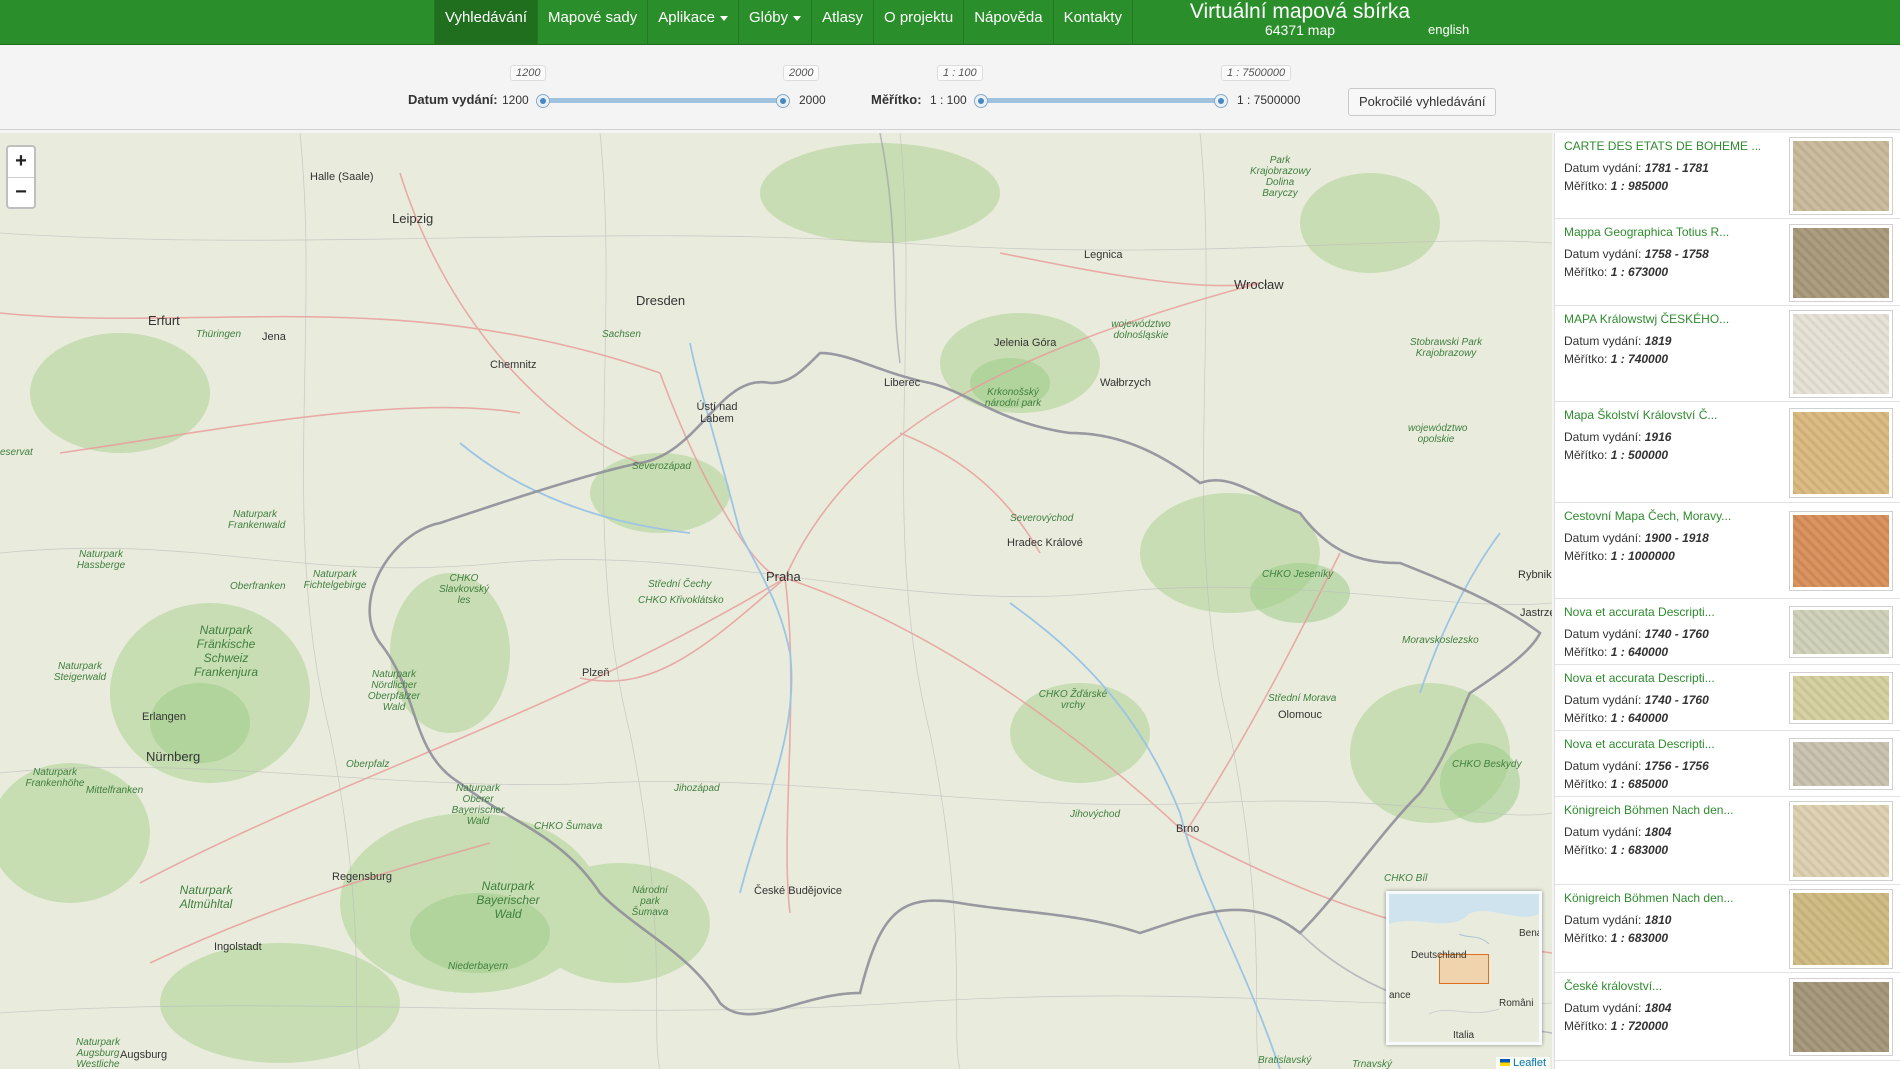 Image resolution: width=1900 pixels, height=1069 pixels. I want to click on date-range-low-handle, so click(543, 101).